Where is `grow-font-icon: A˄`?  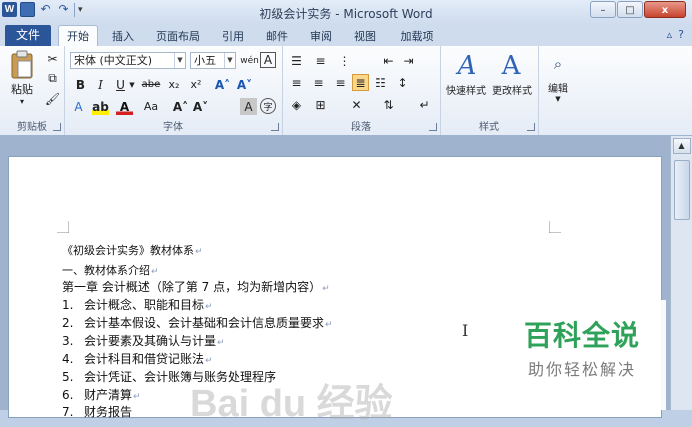
grow-font-icon: A˄ is located at coordinates (222, 84).